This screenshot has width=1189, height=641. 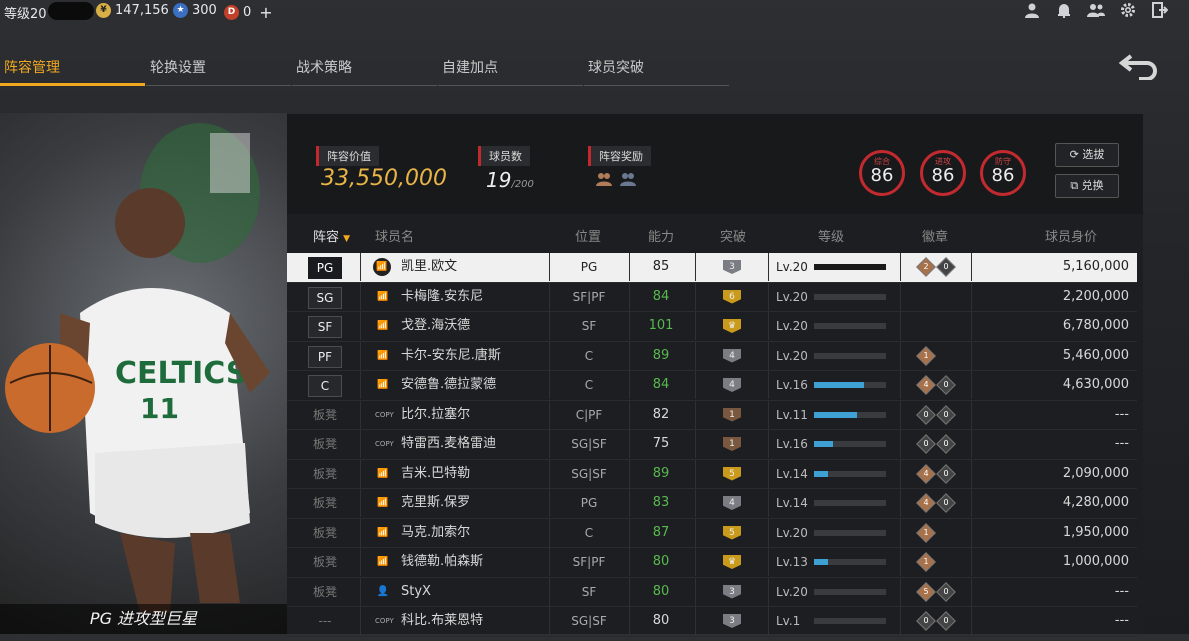 I want to click on profile-icon, so click(x=1032, y=11).